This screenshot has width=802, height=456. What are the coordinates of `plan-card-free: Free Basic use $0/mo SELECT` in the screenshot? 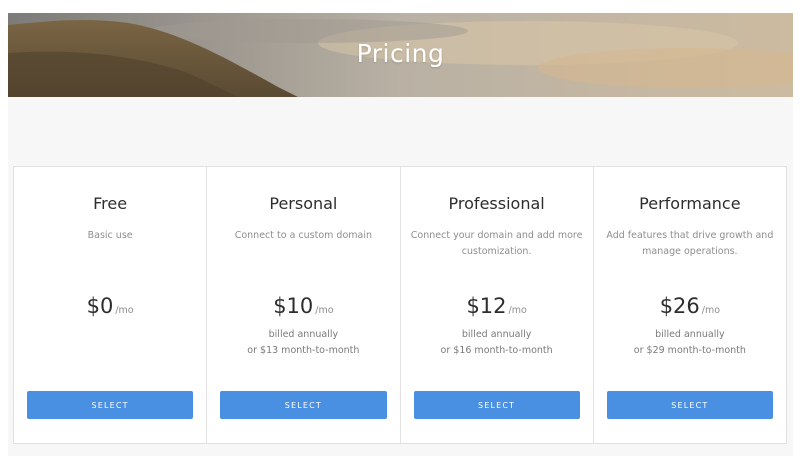 It's located at (111, 305).